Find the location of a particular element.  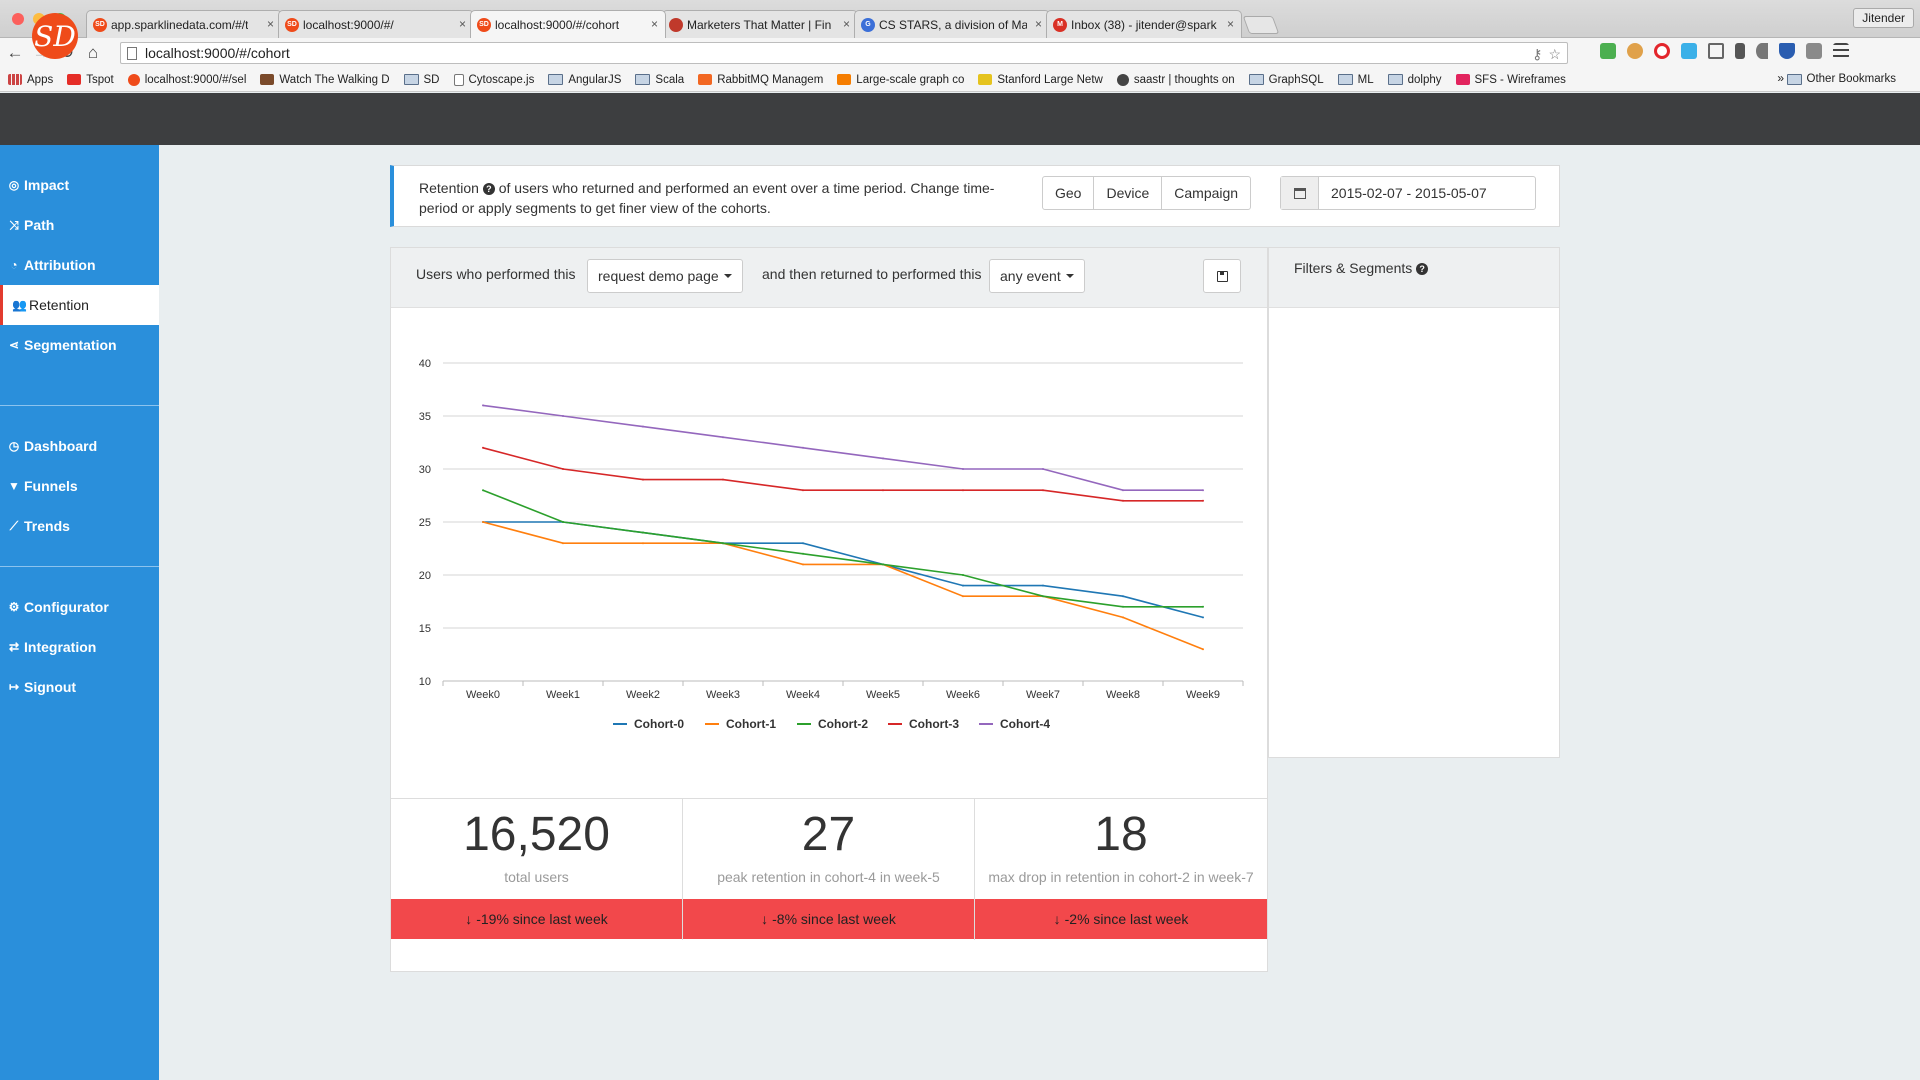

sidebar-item-segmentation: ⋖ Segmentation is located at coordinates (79, 345).